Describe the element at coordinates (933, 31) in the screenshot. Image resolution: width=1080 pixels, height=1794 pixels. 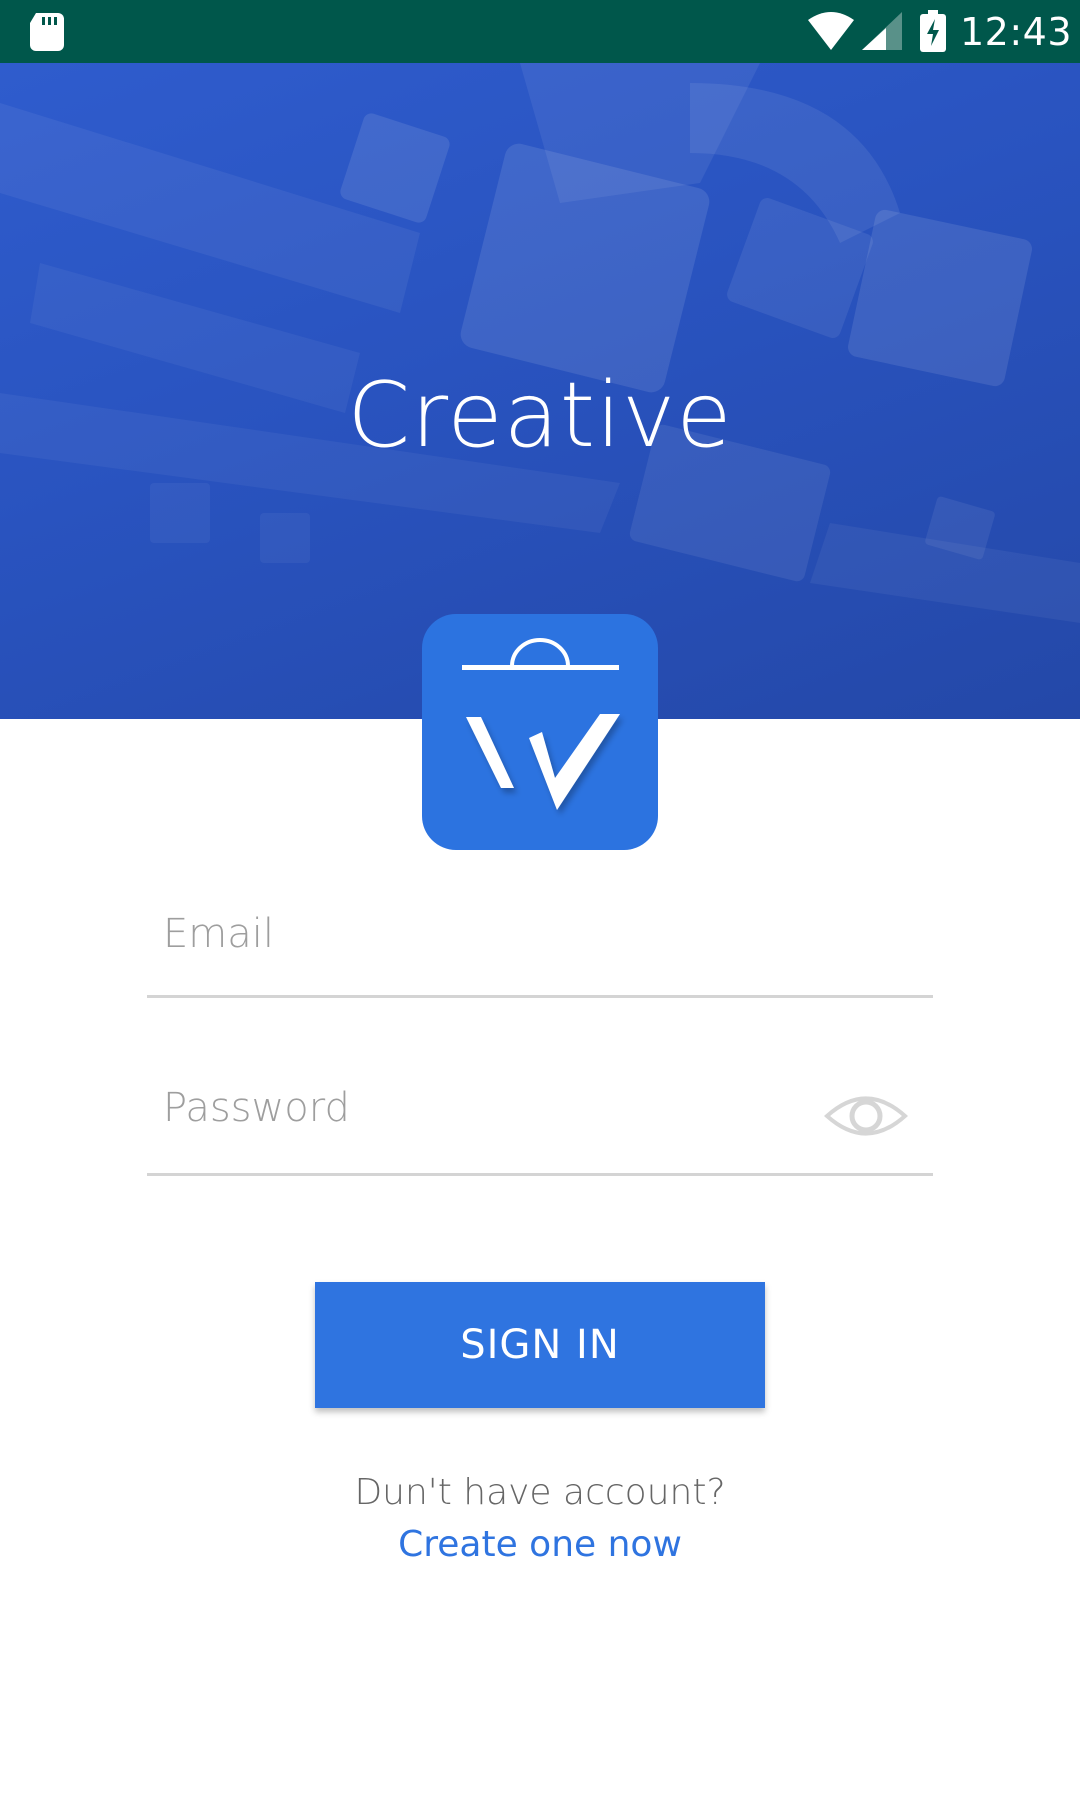
I see `battery-charging-icon` at that location.